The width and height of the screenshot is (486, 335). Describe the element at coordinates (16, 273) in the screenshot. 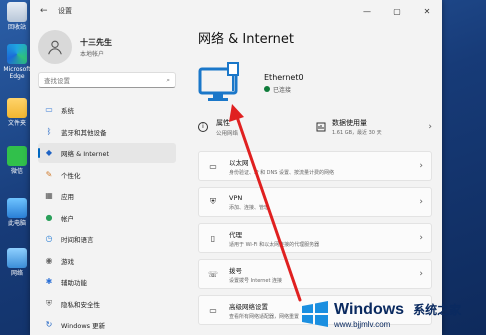

I see `desktop-icon-label: 网络` at that location.